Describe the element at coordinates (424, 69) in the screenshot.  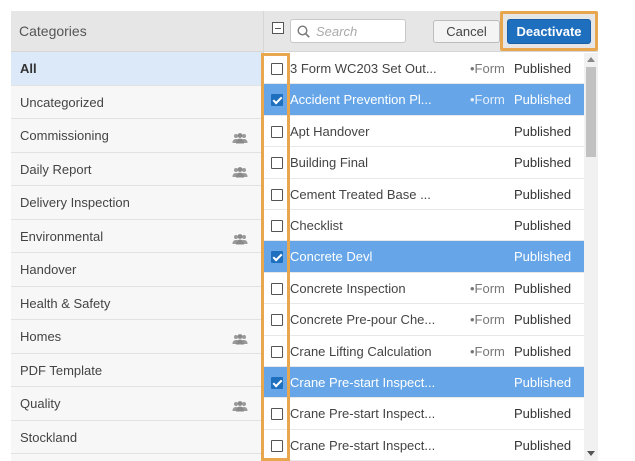
I see `form-row: 3 Form WC203 Set Out... •Form Published` at that location.